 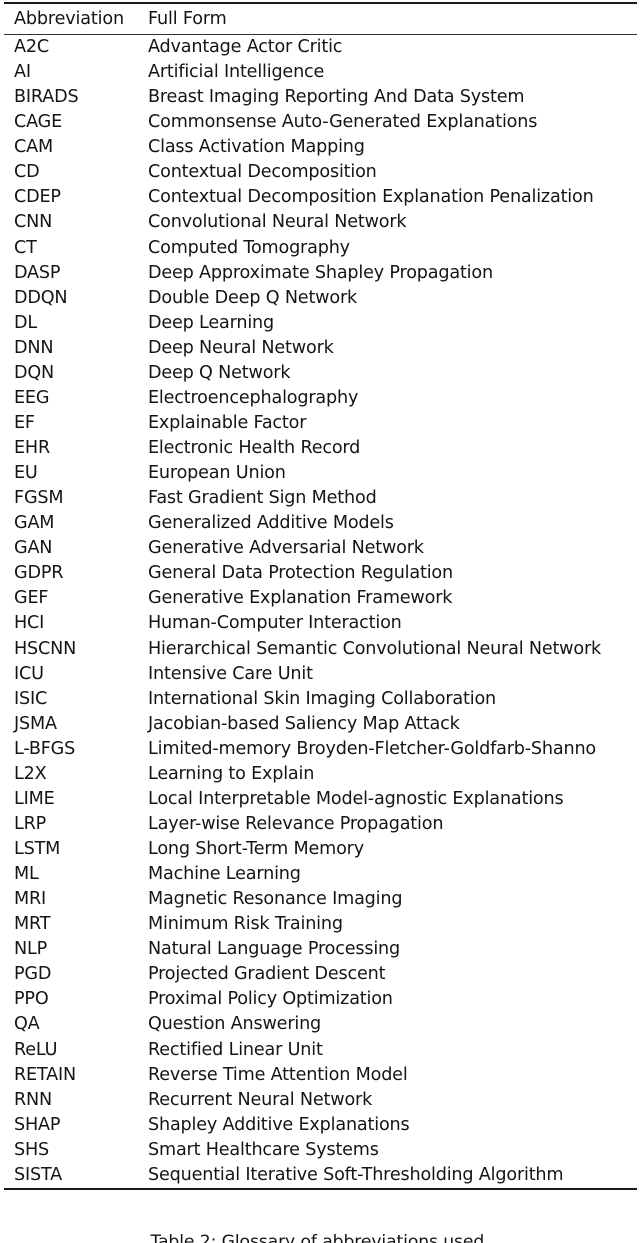 What do you see at coordinates (33, 548) in the screenshot?
I see `cell-abbreviation: GAN` at bounding box center [33, 548].